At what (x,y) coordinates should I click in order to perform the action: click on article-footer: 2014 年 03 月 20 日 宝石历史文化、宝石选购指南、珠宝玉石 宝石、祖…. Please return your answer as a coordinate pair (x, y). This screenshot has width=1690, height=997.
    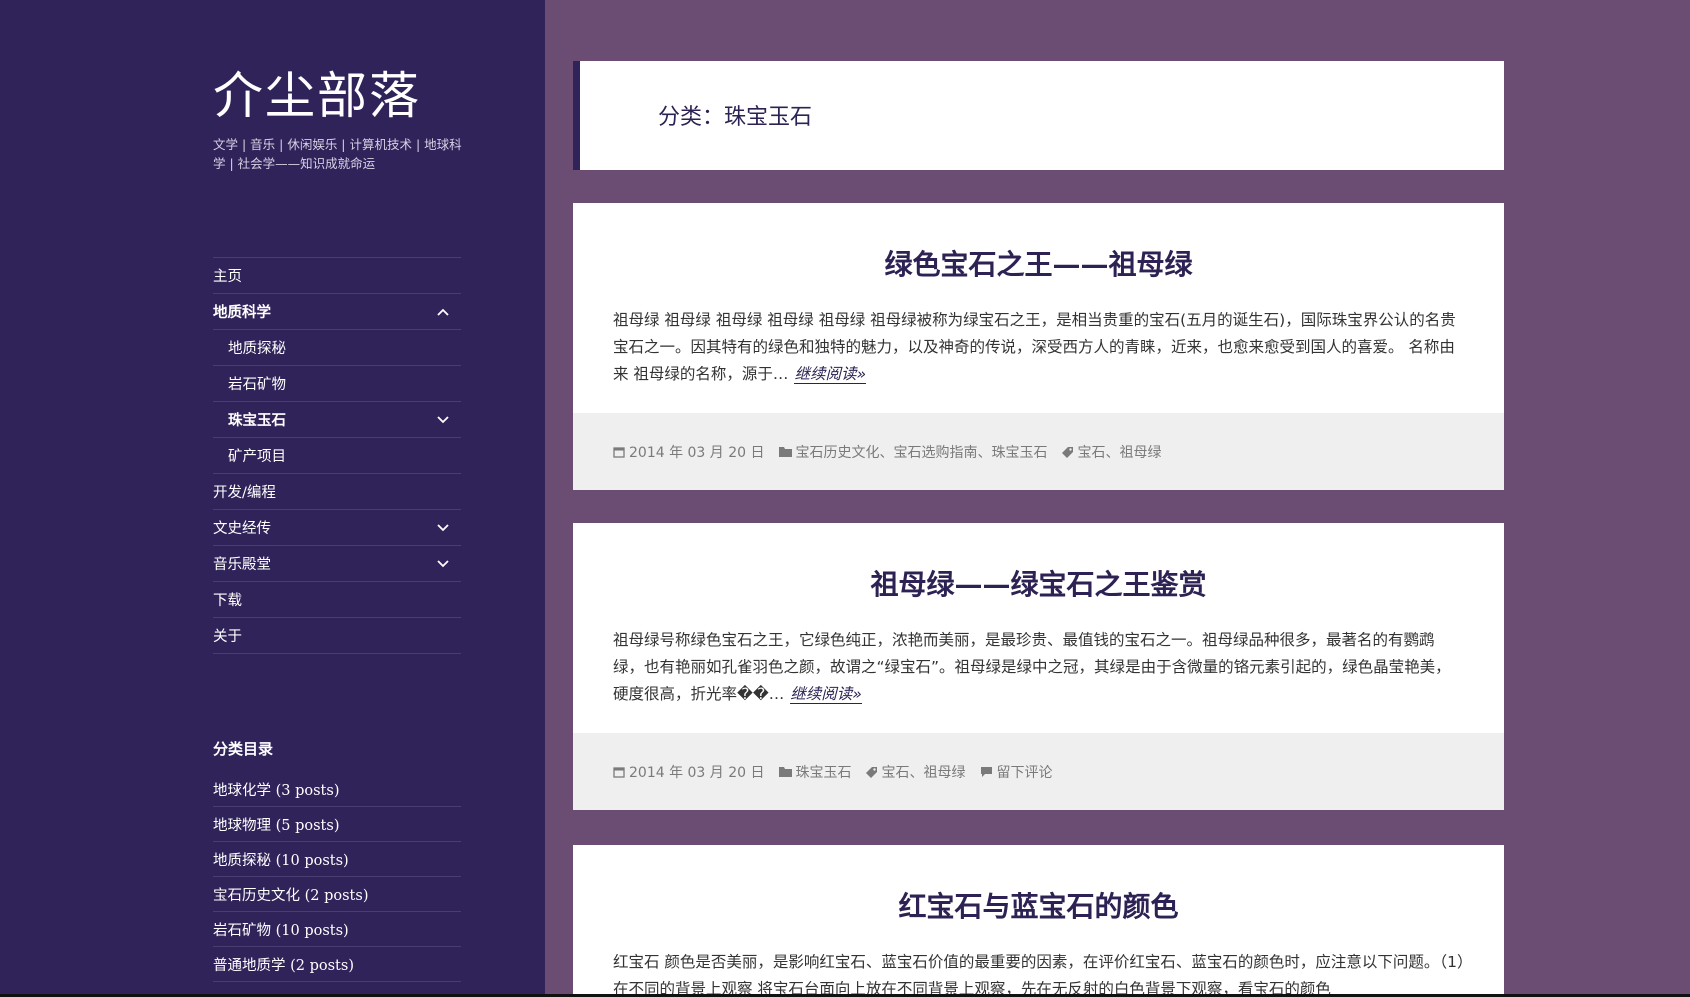
    Looking at the image, I should click on (1038, 451).